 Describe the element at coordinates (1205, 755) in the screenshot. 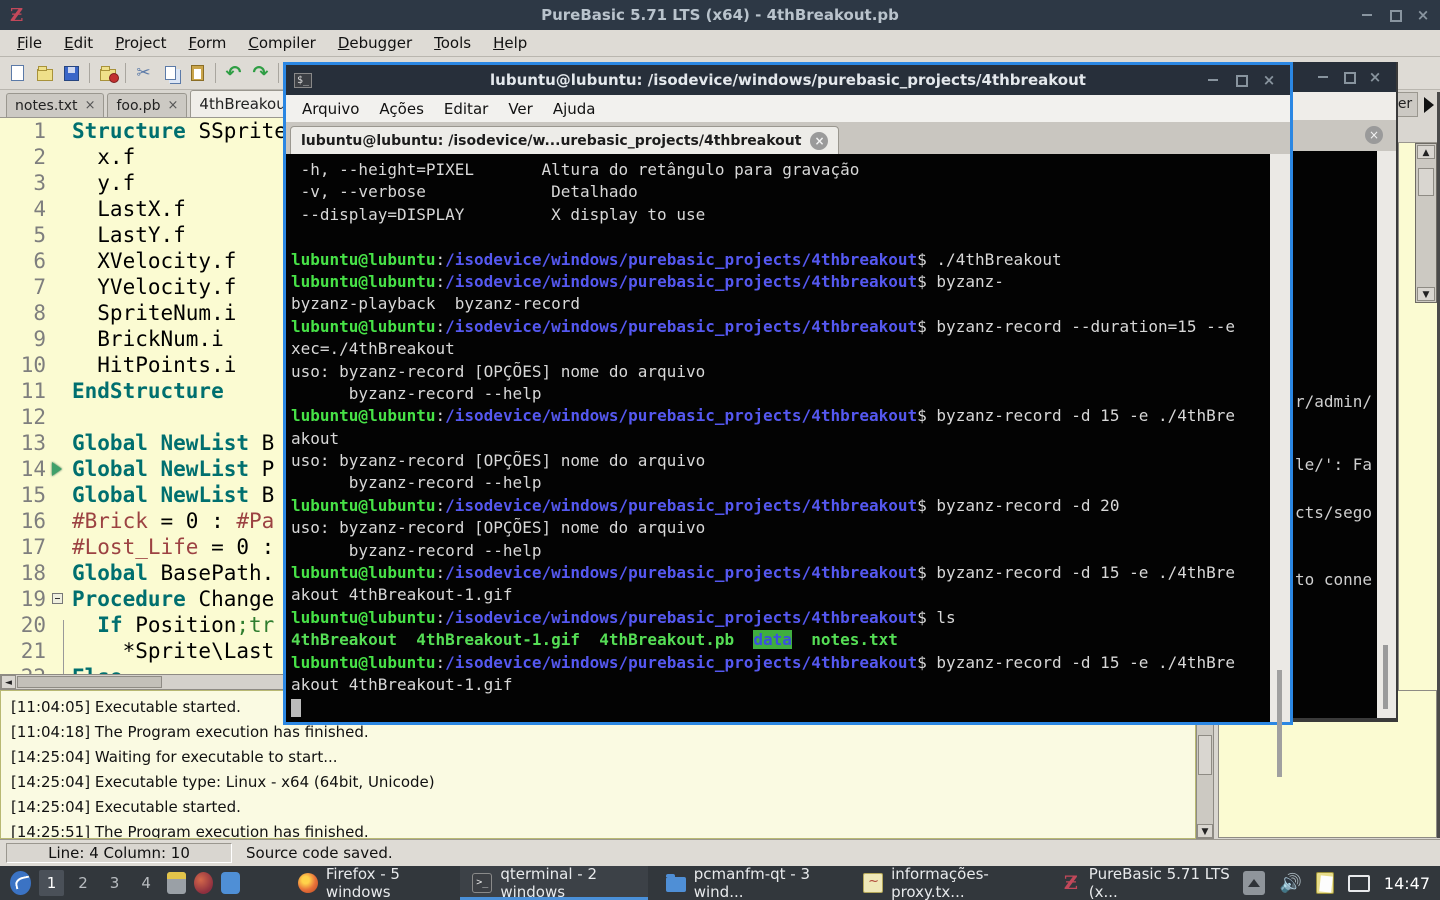

I see `log-vscroll-thumb` at that location.